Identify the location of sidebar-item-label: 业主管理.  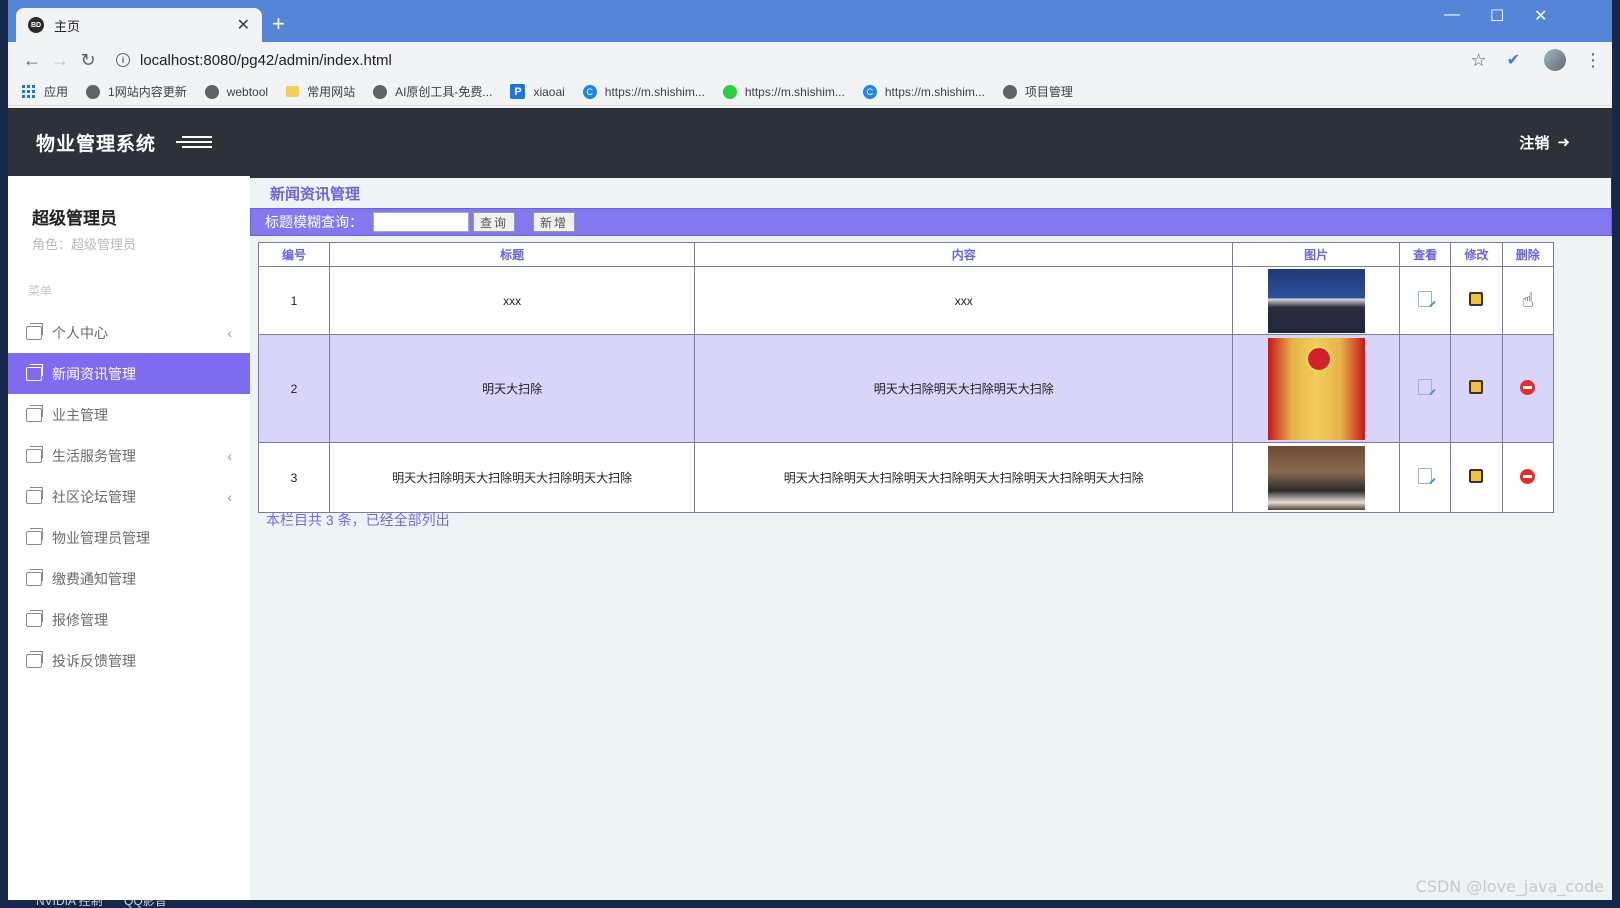
(80, 414).